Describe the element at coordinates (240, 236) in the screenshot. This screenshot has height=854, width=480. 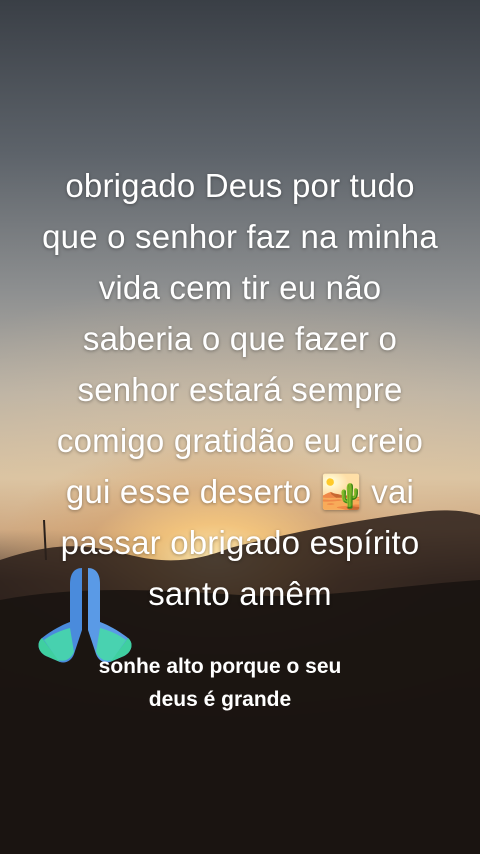
I see `caption-line: que o senhor faz na minha` at that location.